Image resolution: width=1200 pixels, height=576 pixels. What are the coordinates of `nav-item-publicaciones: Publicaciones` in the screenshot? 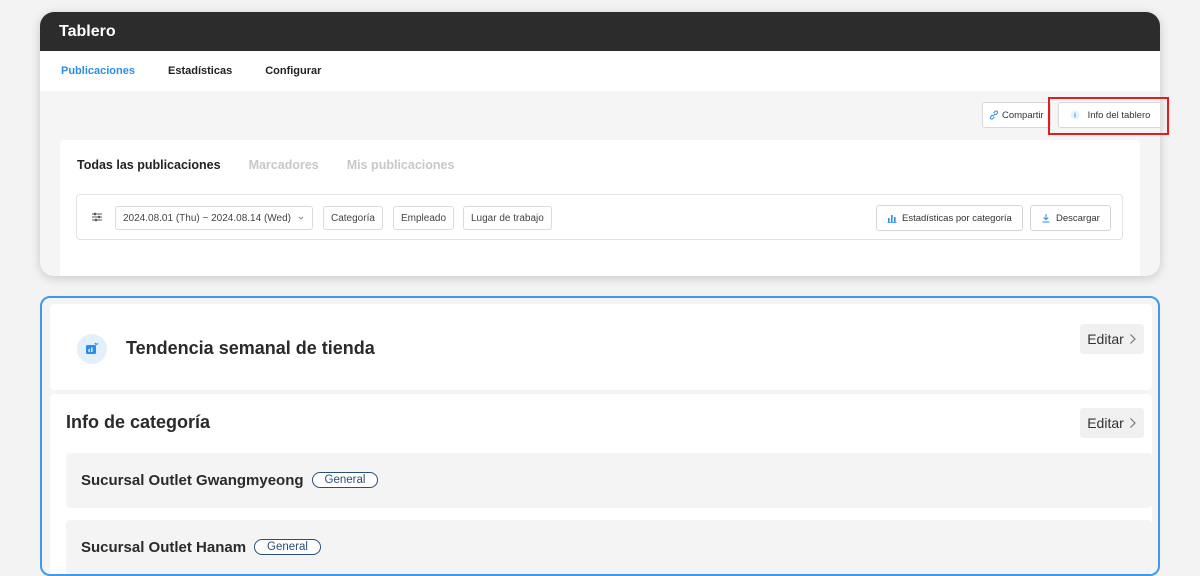 It's located at (98, 71).